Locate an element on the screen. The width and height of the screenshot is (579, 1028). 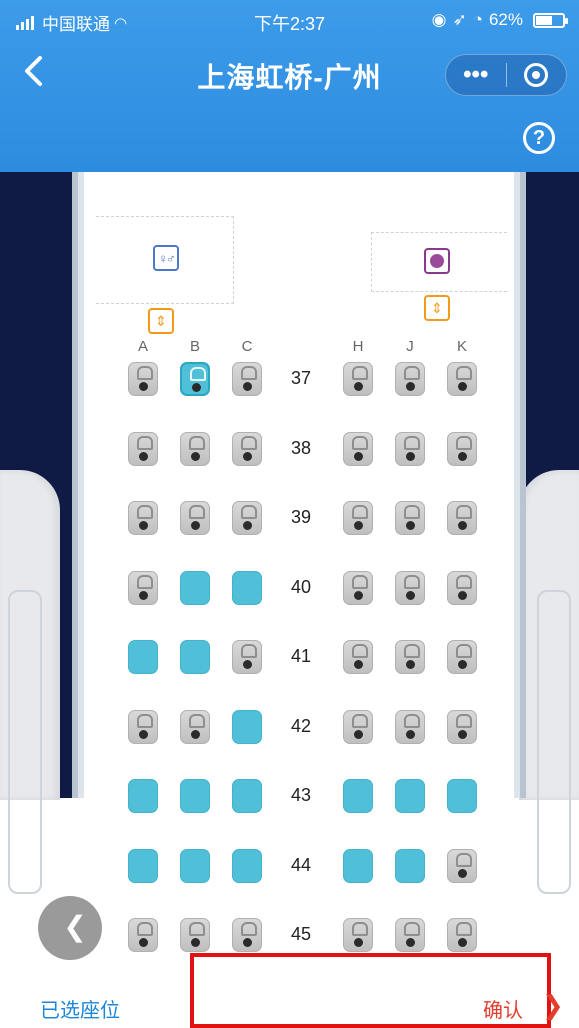
seat-39a is located at coordinates (143, 518).